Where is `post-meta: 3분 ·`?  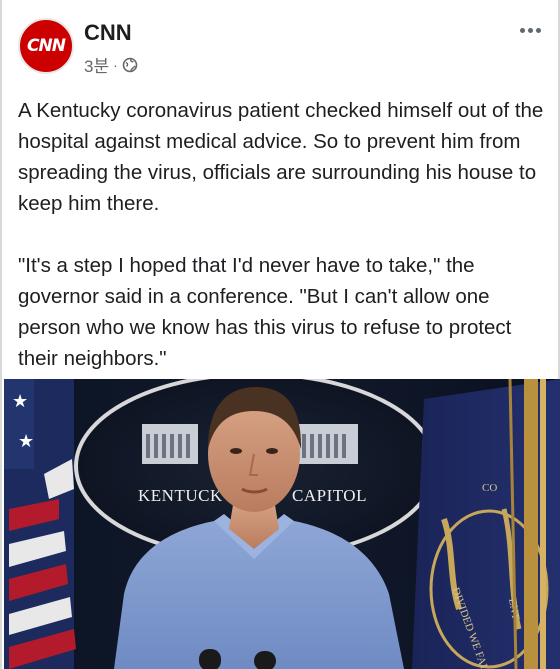 post-meta: 3분 · is located at coordinates (111, 64).